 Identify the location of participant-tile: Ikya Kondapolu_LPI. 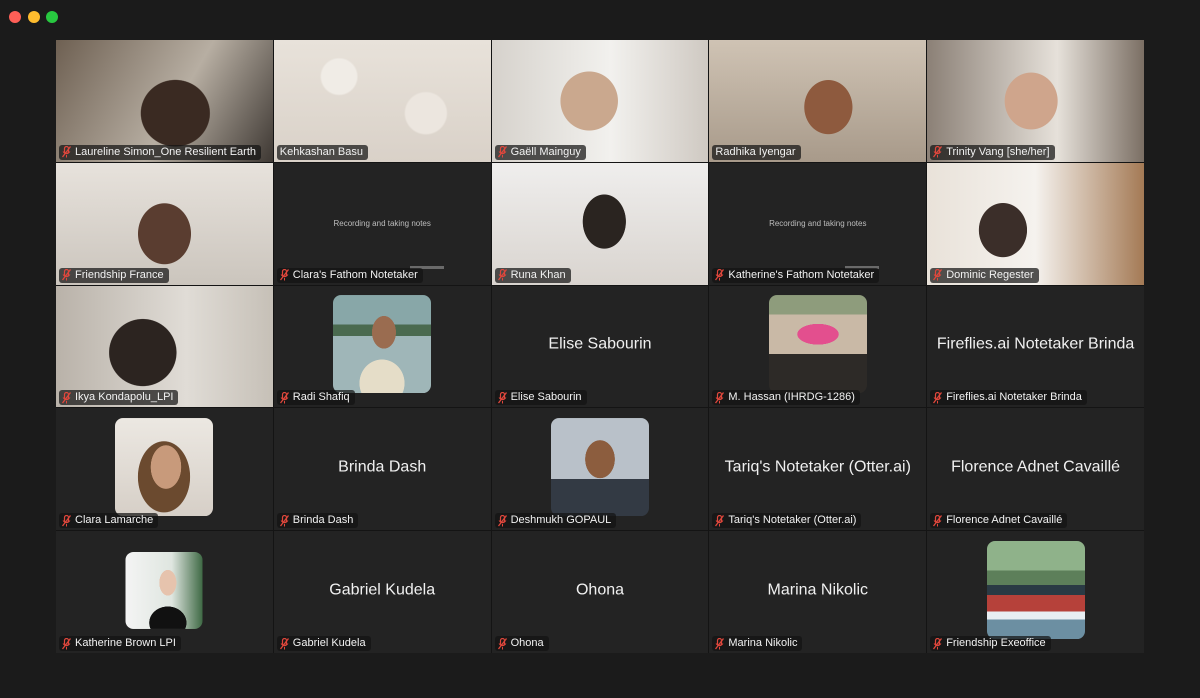
(164, 346).